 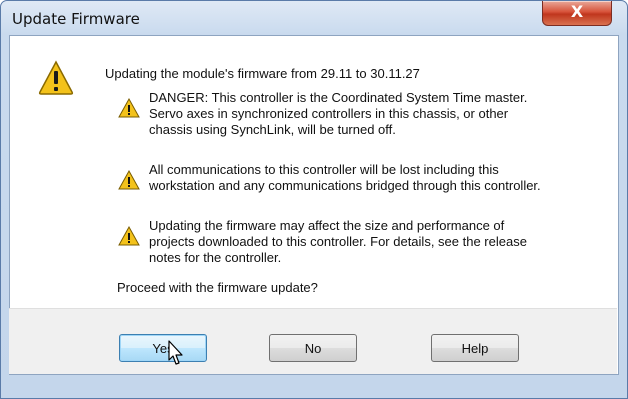 What do you see at coordinates (163, 348) in the screenshot?
I see `yes-button: Yes` at bounding box center [163, 348].